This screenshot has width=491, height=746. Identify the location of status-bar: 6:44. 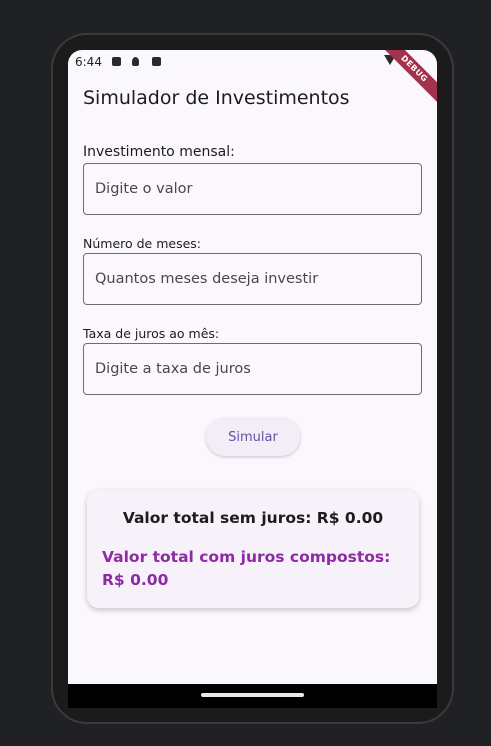
(252, 62).